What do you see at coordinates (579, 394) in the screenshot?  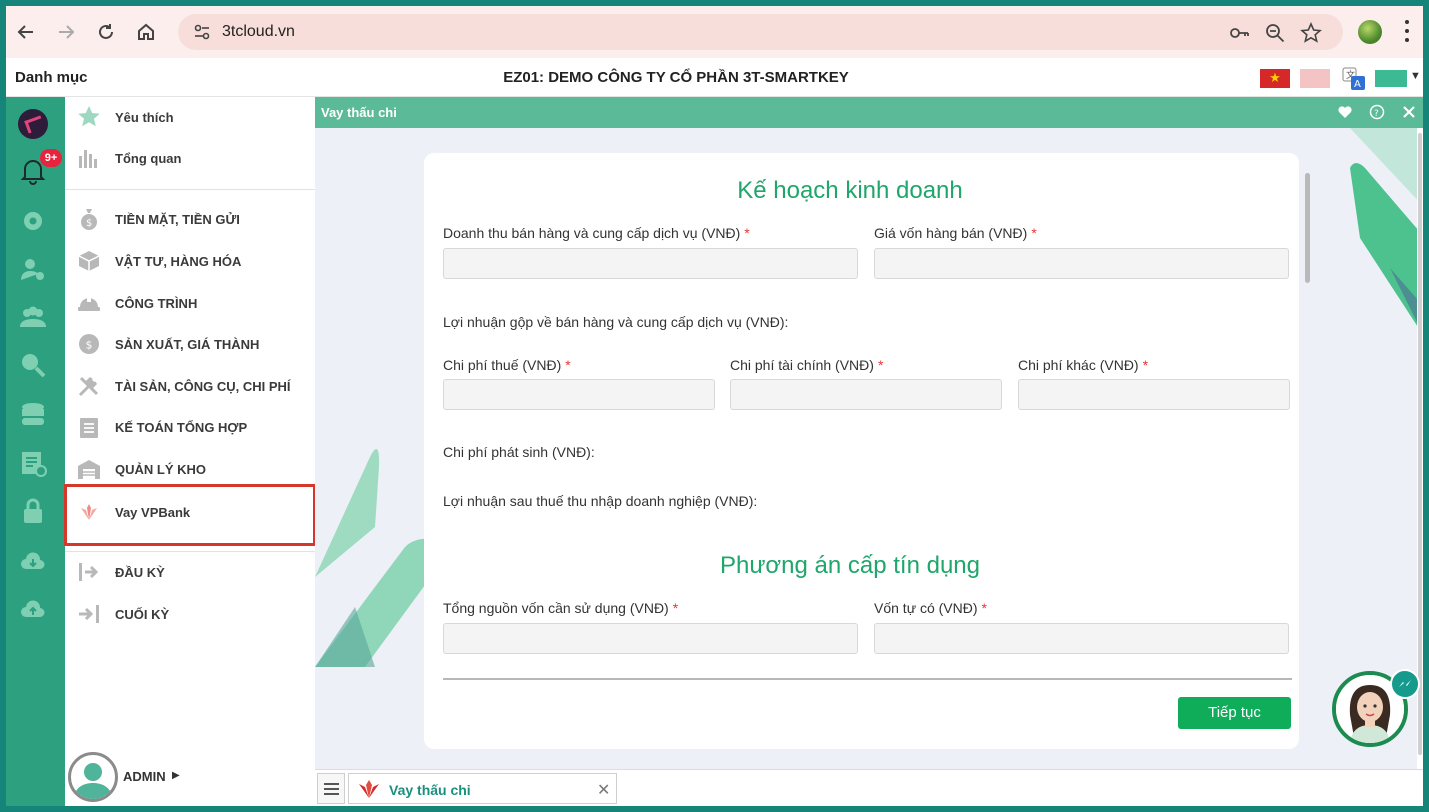 I see `tax-cost-input` at bounding box center [579, 394].